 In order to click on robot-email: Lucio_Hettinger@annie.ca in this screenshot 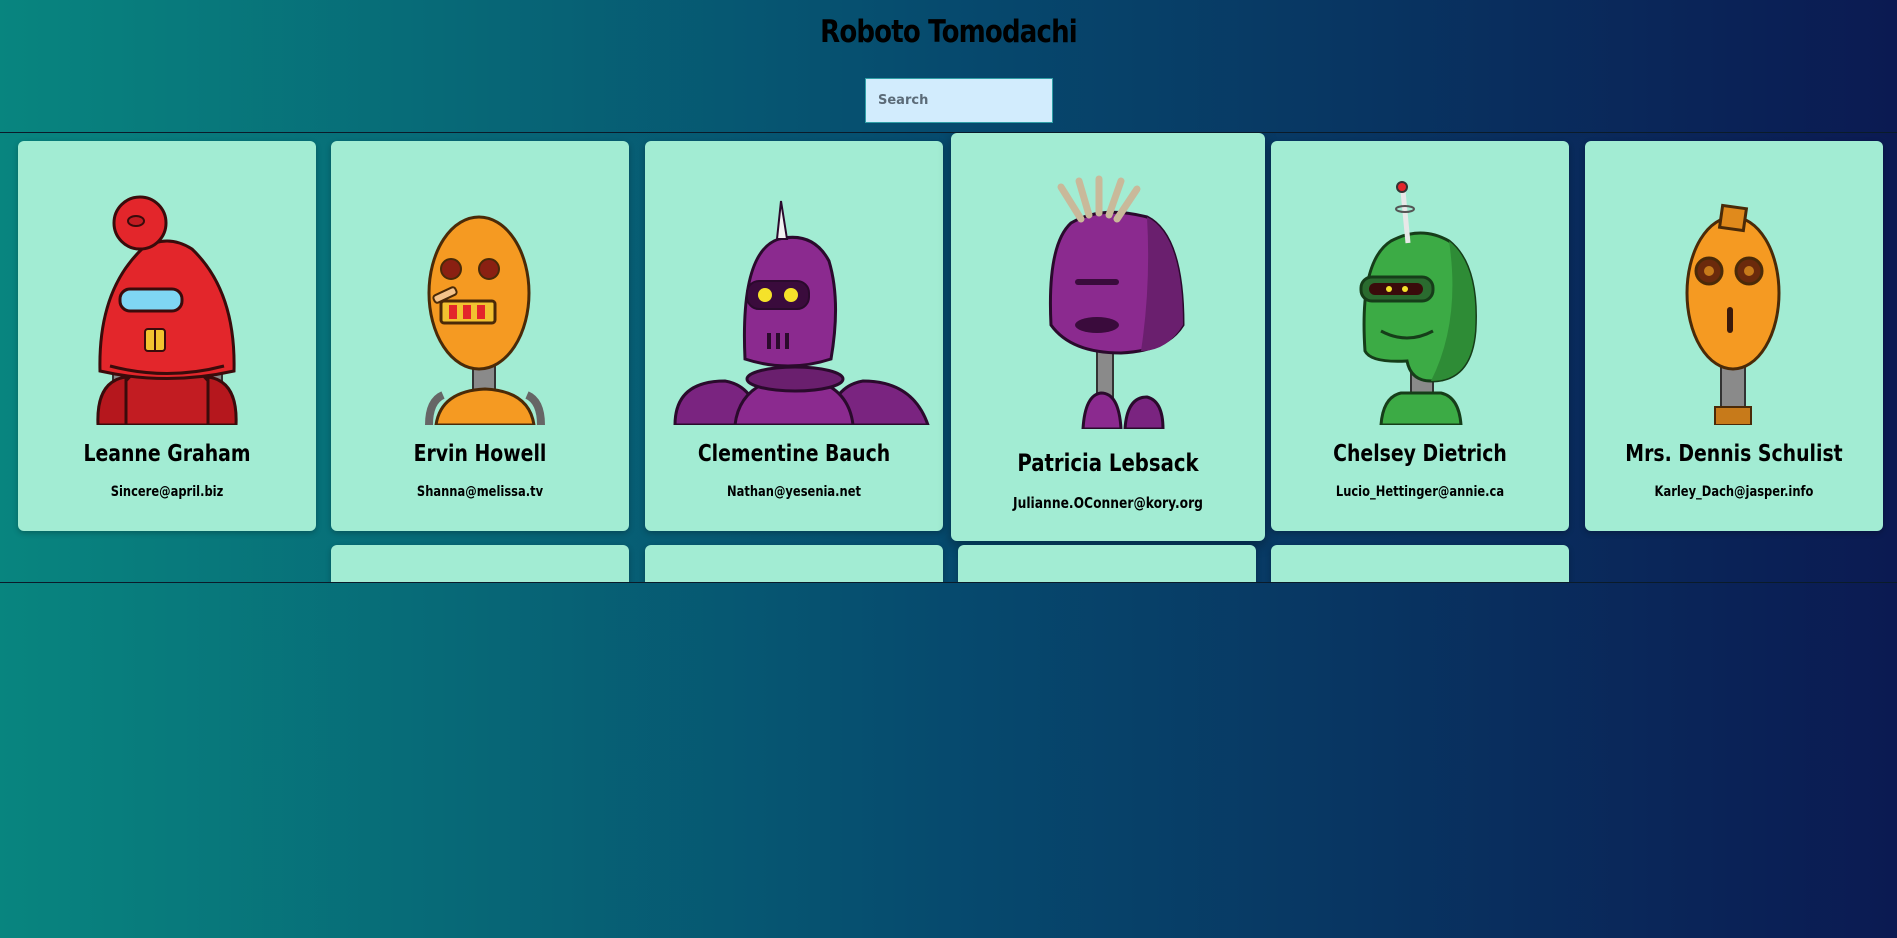, I will do `click(1420, 492)`.